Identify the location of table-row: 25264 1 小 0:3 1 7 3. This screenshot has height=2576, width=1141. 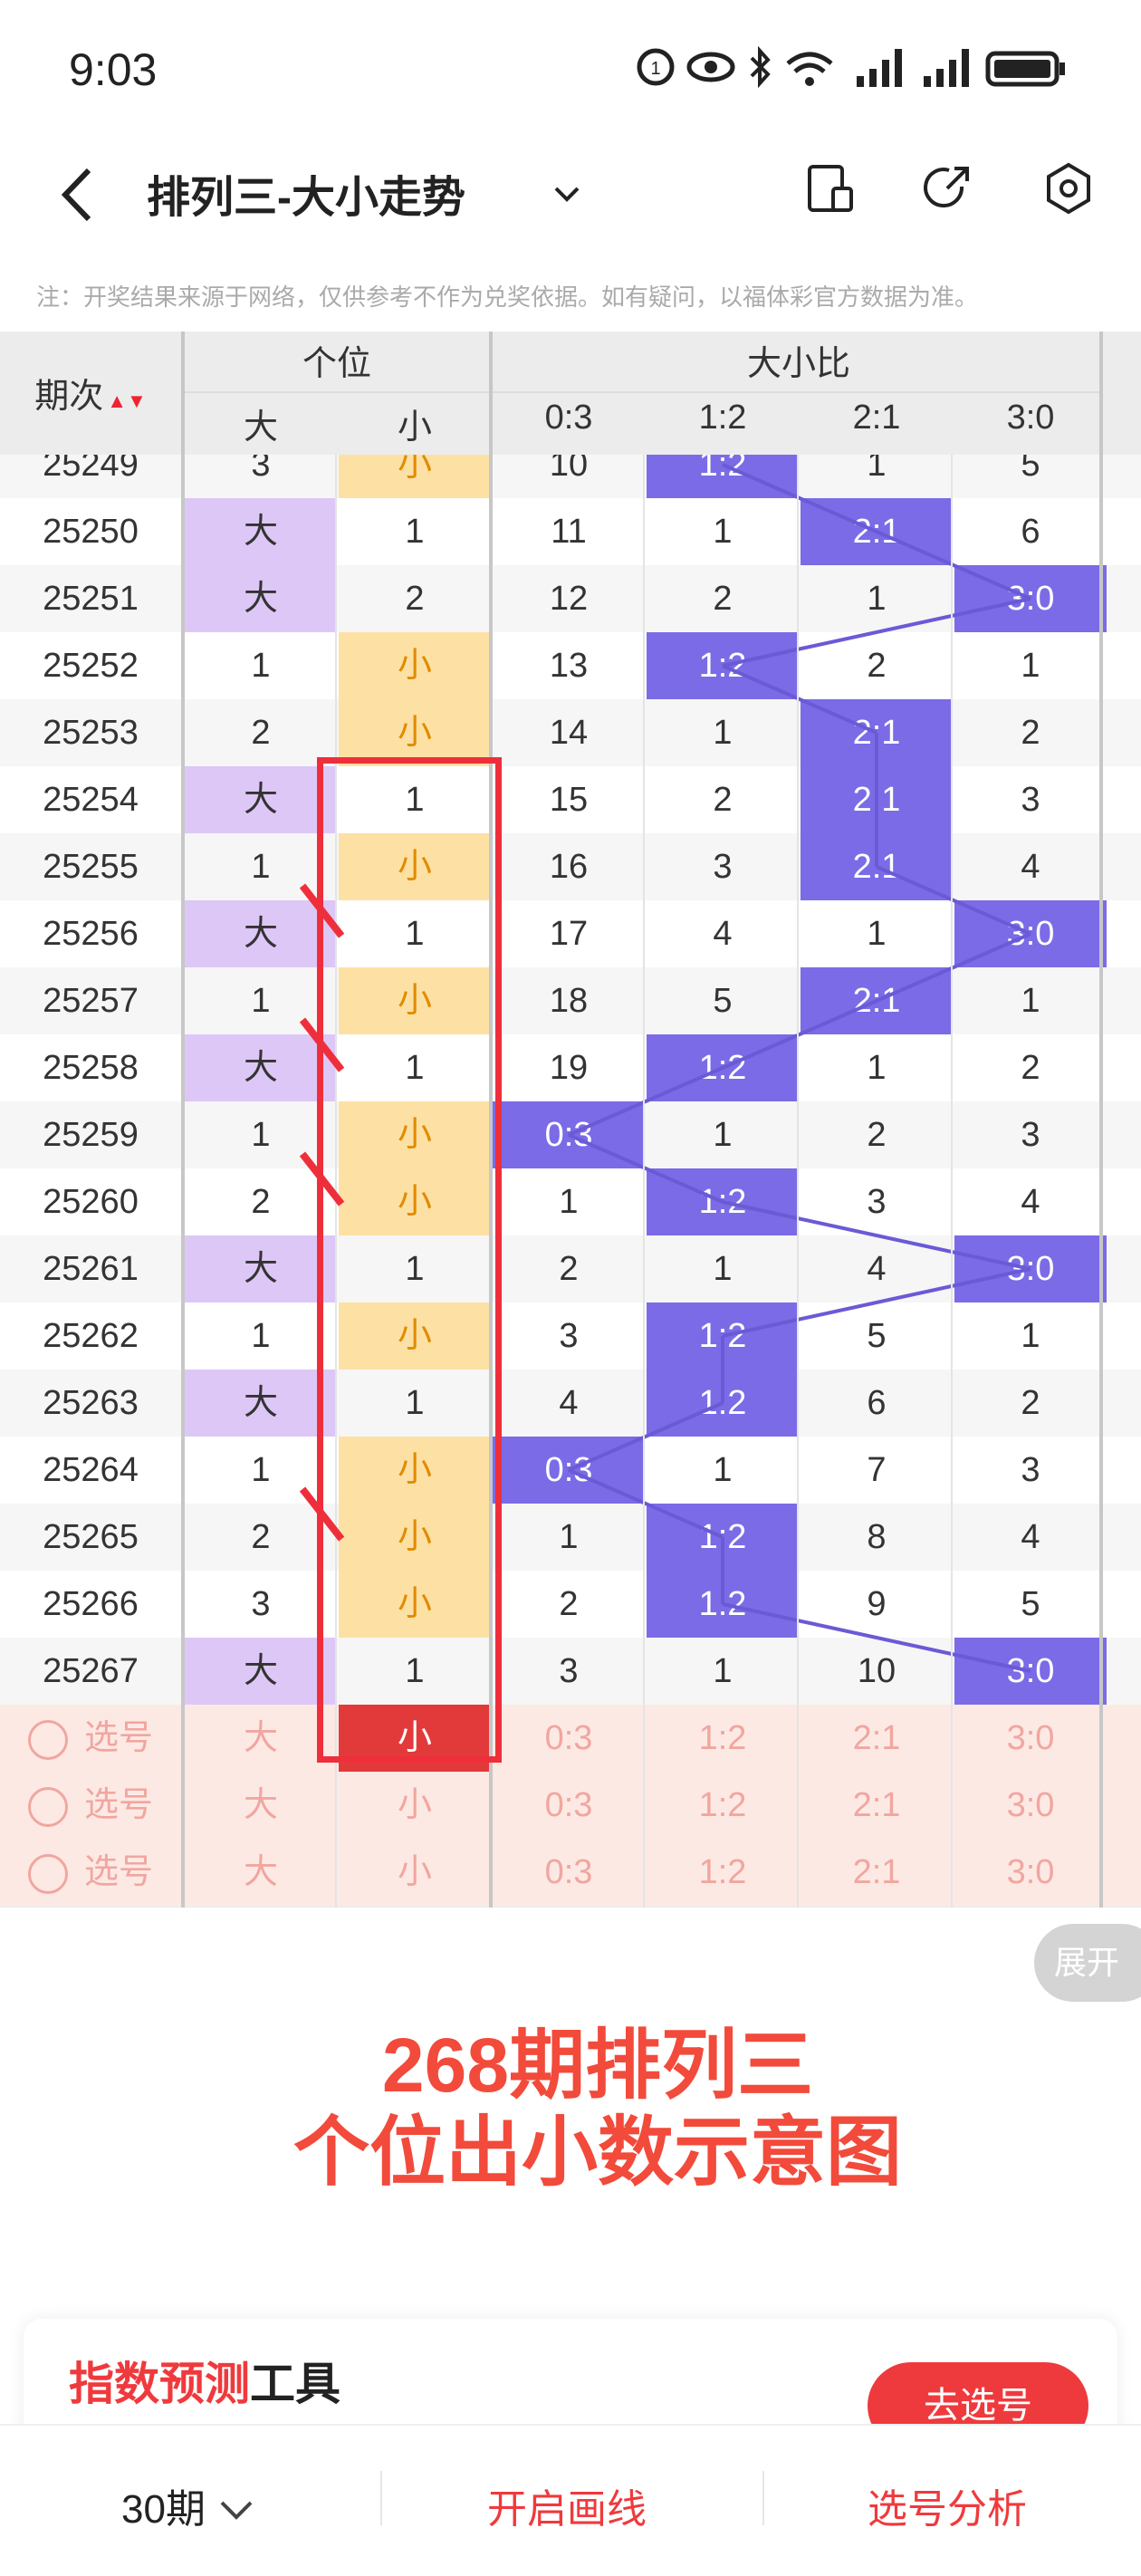
(570, 1470).